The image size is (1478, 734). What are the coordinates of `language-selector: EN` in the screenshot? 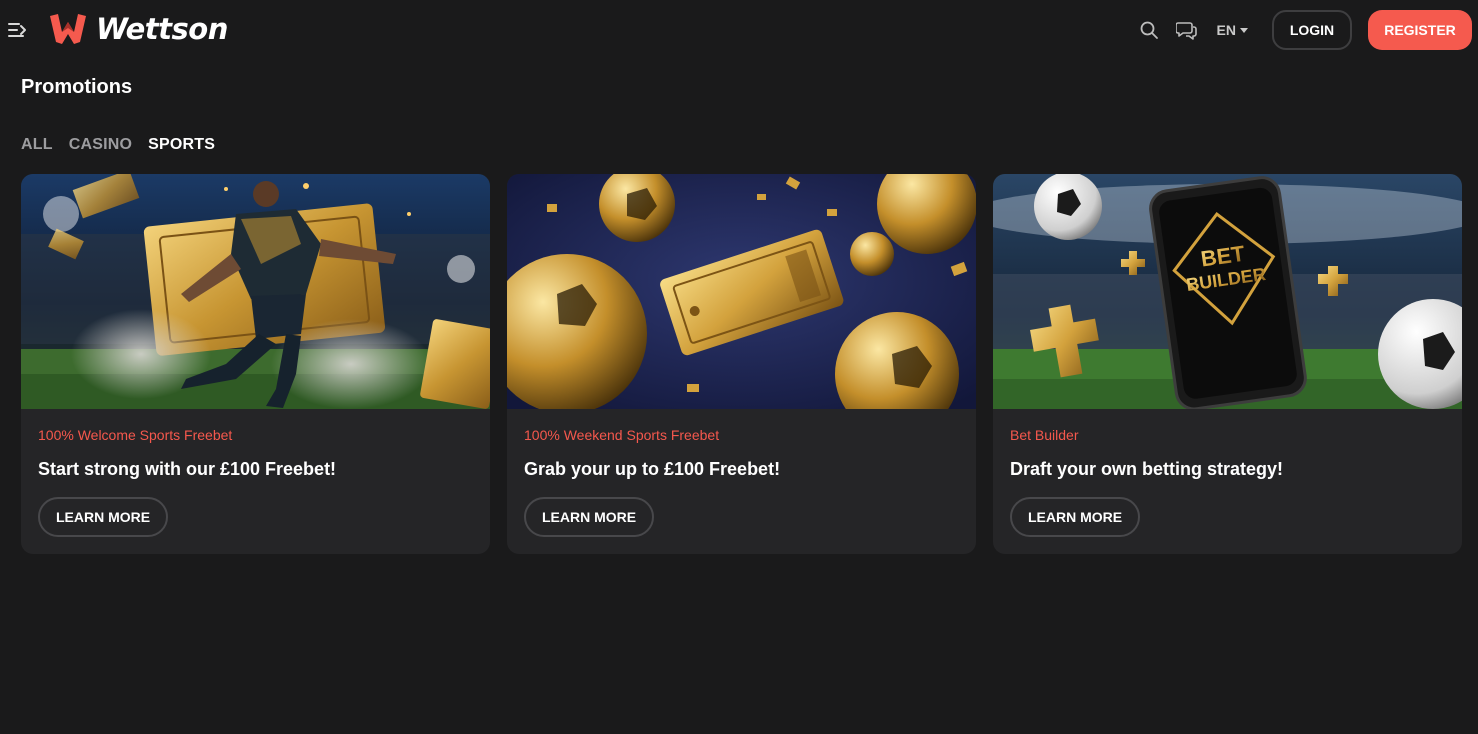 It's located at (1232, 30).